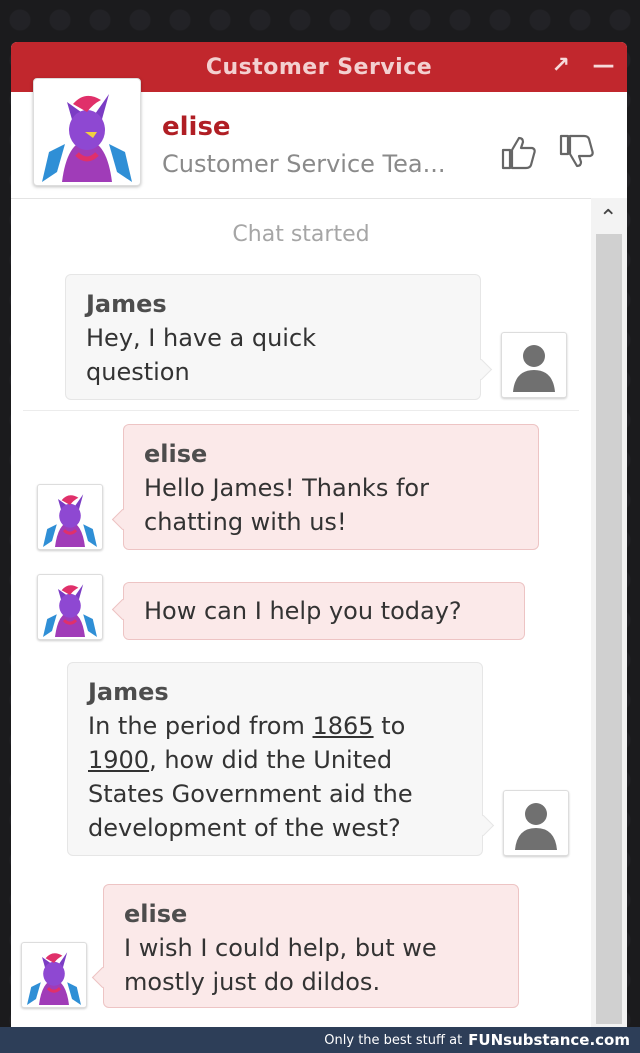 The height and width of the screenshot is (1053, 640). What do you see at coordinates (280, 948) in the screenshot?
I see `message-text: I wish I could help, but we` at bounding box center [280, 948].